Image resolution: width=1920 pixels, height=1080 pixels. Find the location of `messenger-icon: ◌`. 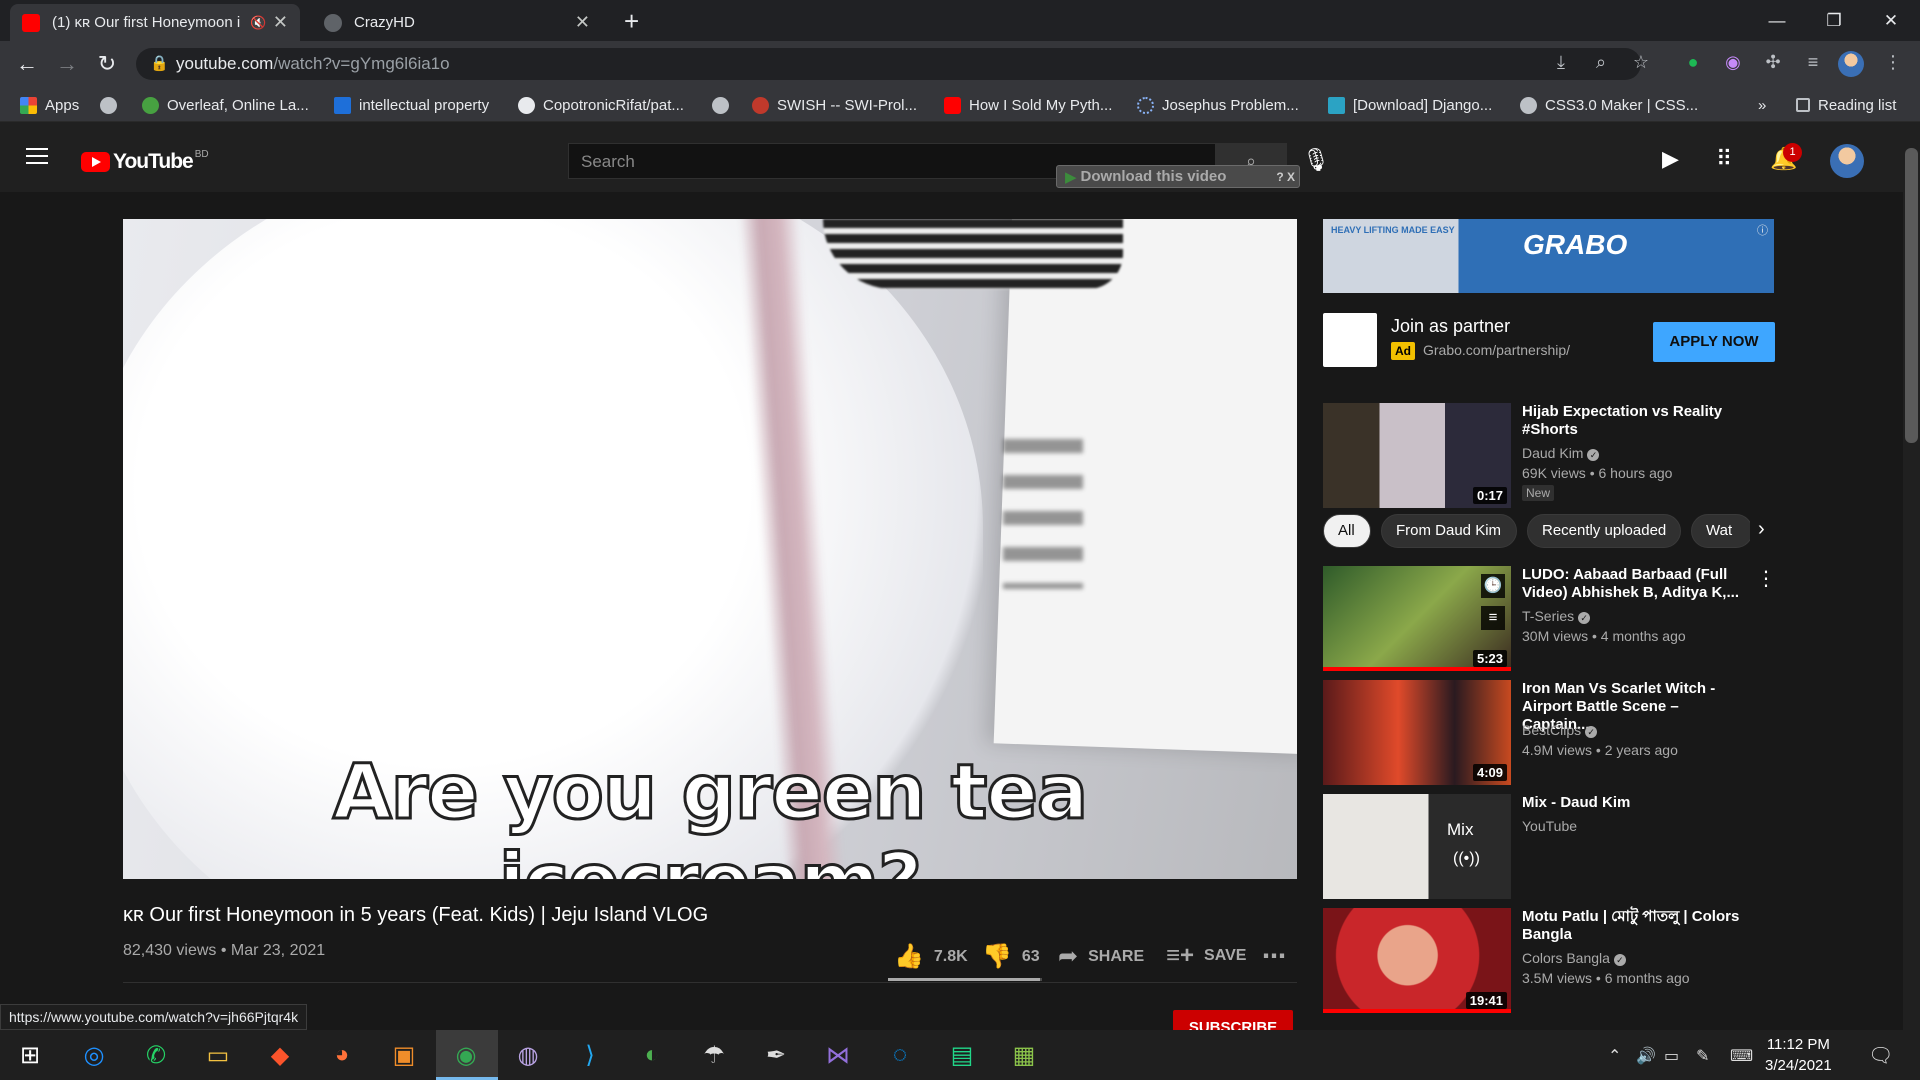

messenger-icon: ◌ is located at coordinates (900, 1055).